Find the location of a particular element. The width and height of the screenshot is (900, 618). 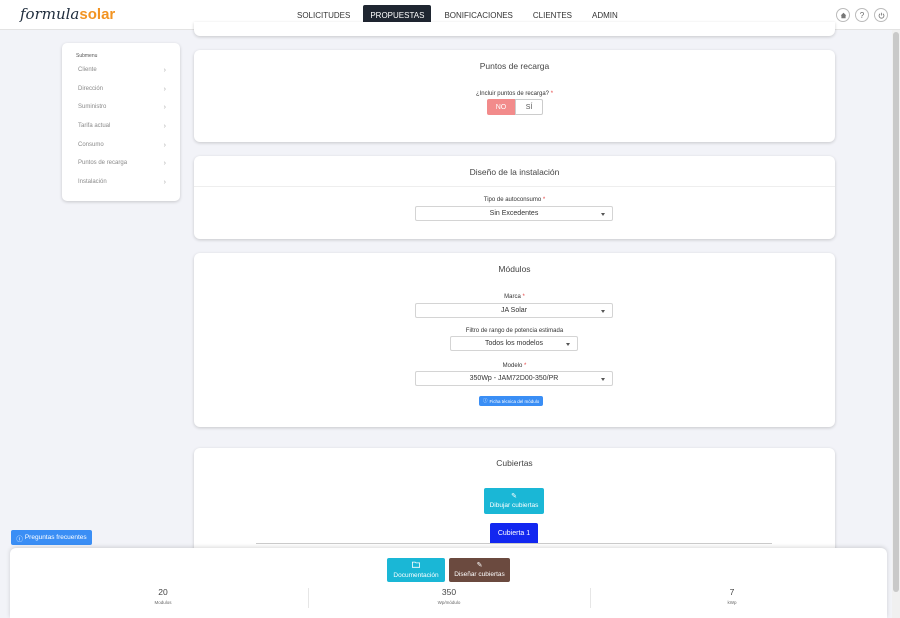

button-label: Preguntas frecuentes is located at coordinates (55, 537).